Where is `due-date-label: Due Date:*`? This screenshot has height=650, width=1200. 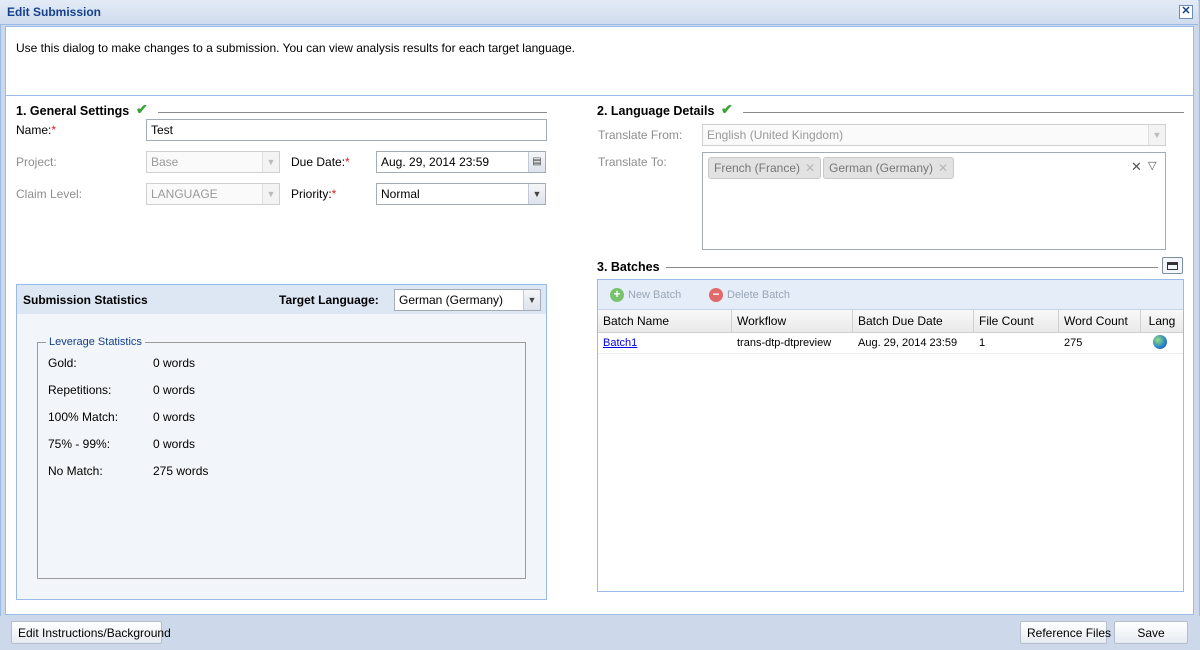 due-date-label: Due Date:* is located at coordinates (320, 162).